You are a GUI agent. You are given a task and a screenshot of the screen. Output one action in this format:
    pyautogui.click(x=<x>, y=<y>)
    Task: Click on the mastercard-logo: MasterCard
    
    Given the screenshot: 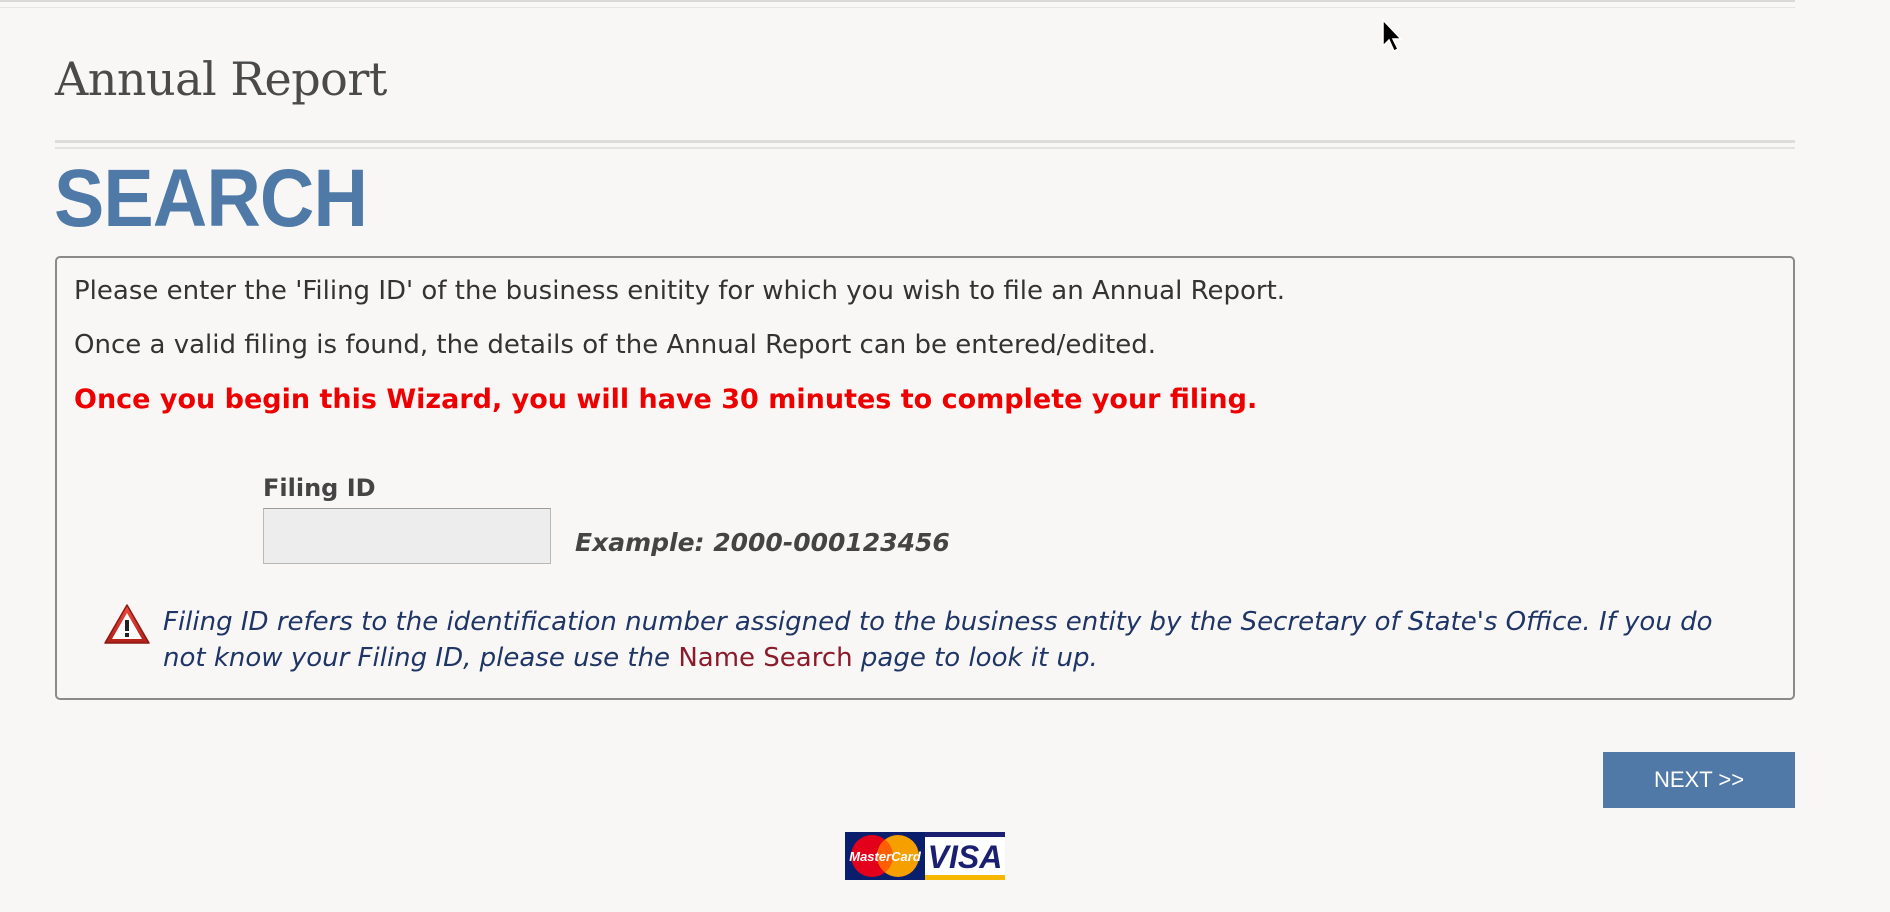 What is the action you would take?
    pyautogui.click(x=885, y=856)
    